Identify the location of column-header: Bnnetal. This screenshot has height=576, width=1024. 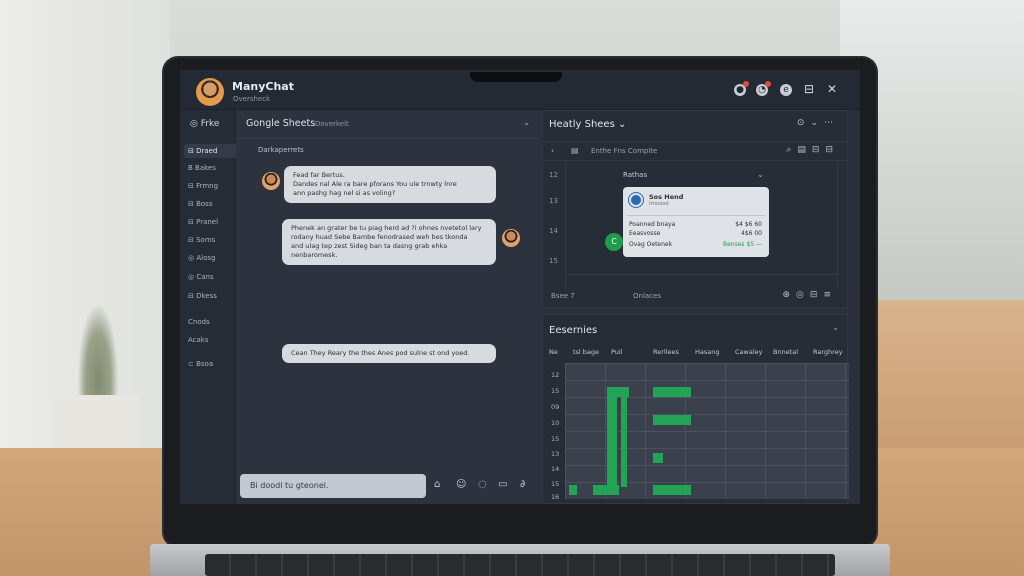
(785, 352).